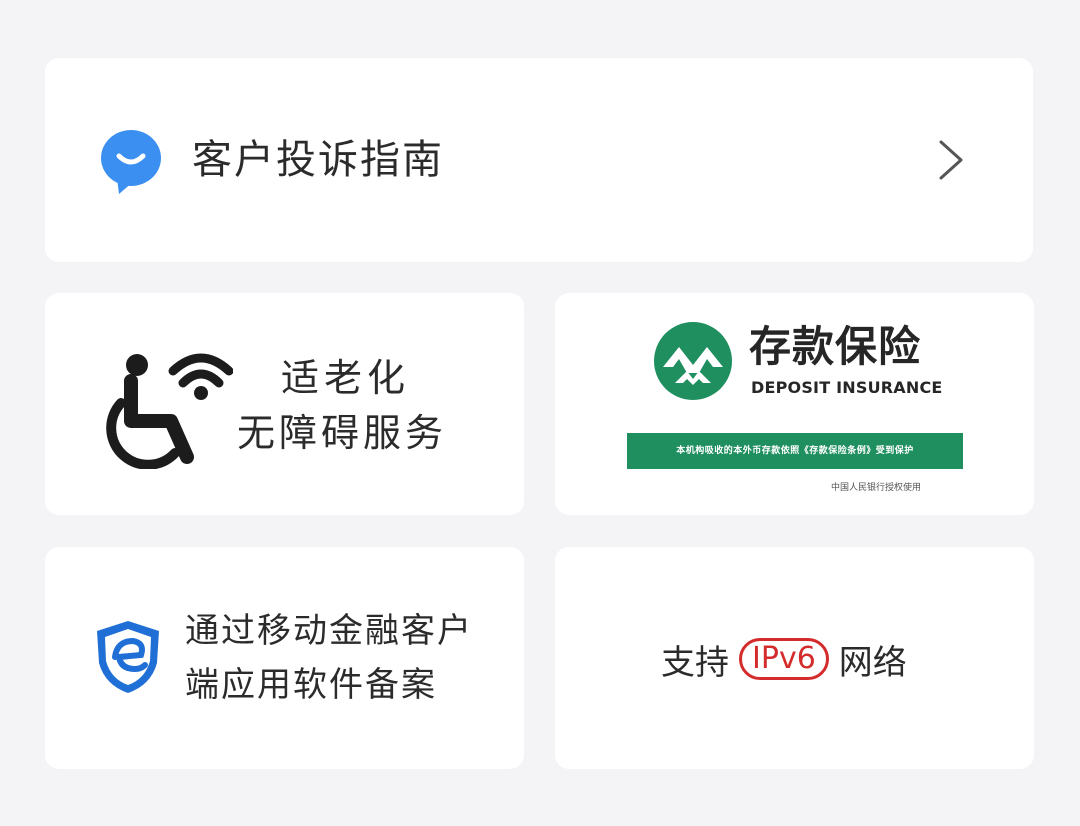 The width and height of the screenshot is (1080, 826). I want to click on accessibility-line1: 适老化, so click(346, 378).